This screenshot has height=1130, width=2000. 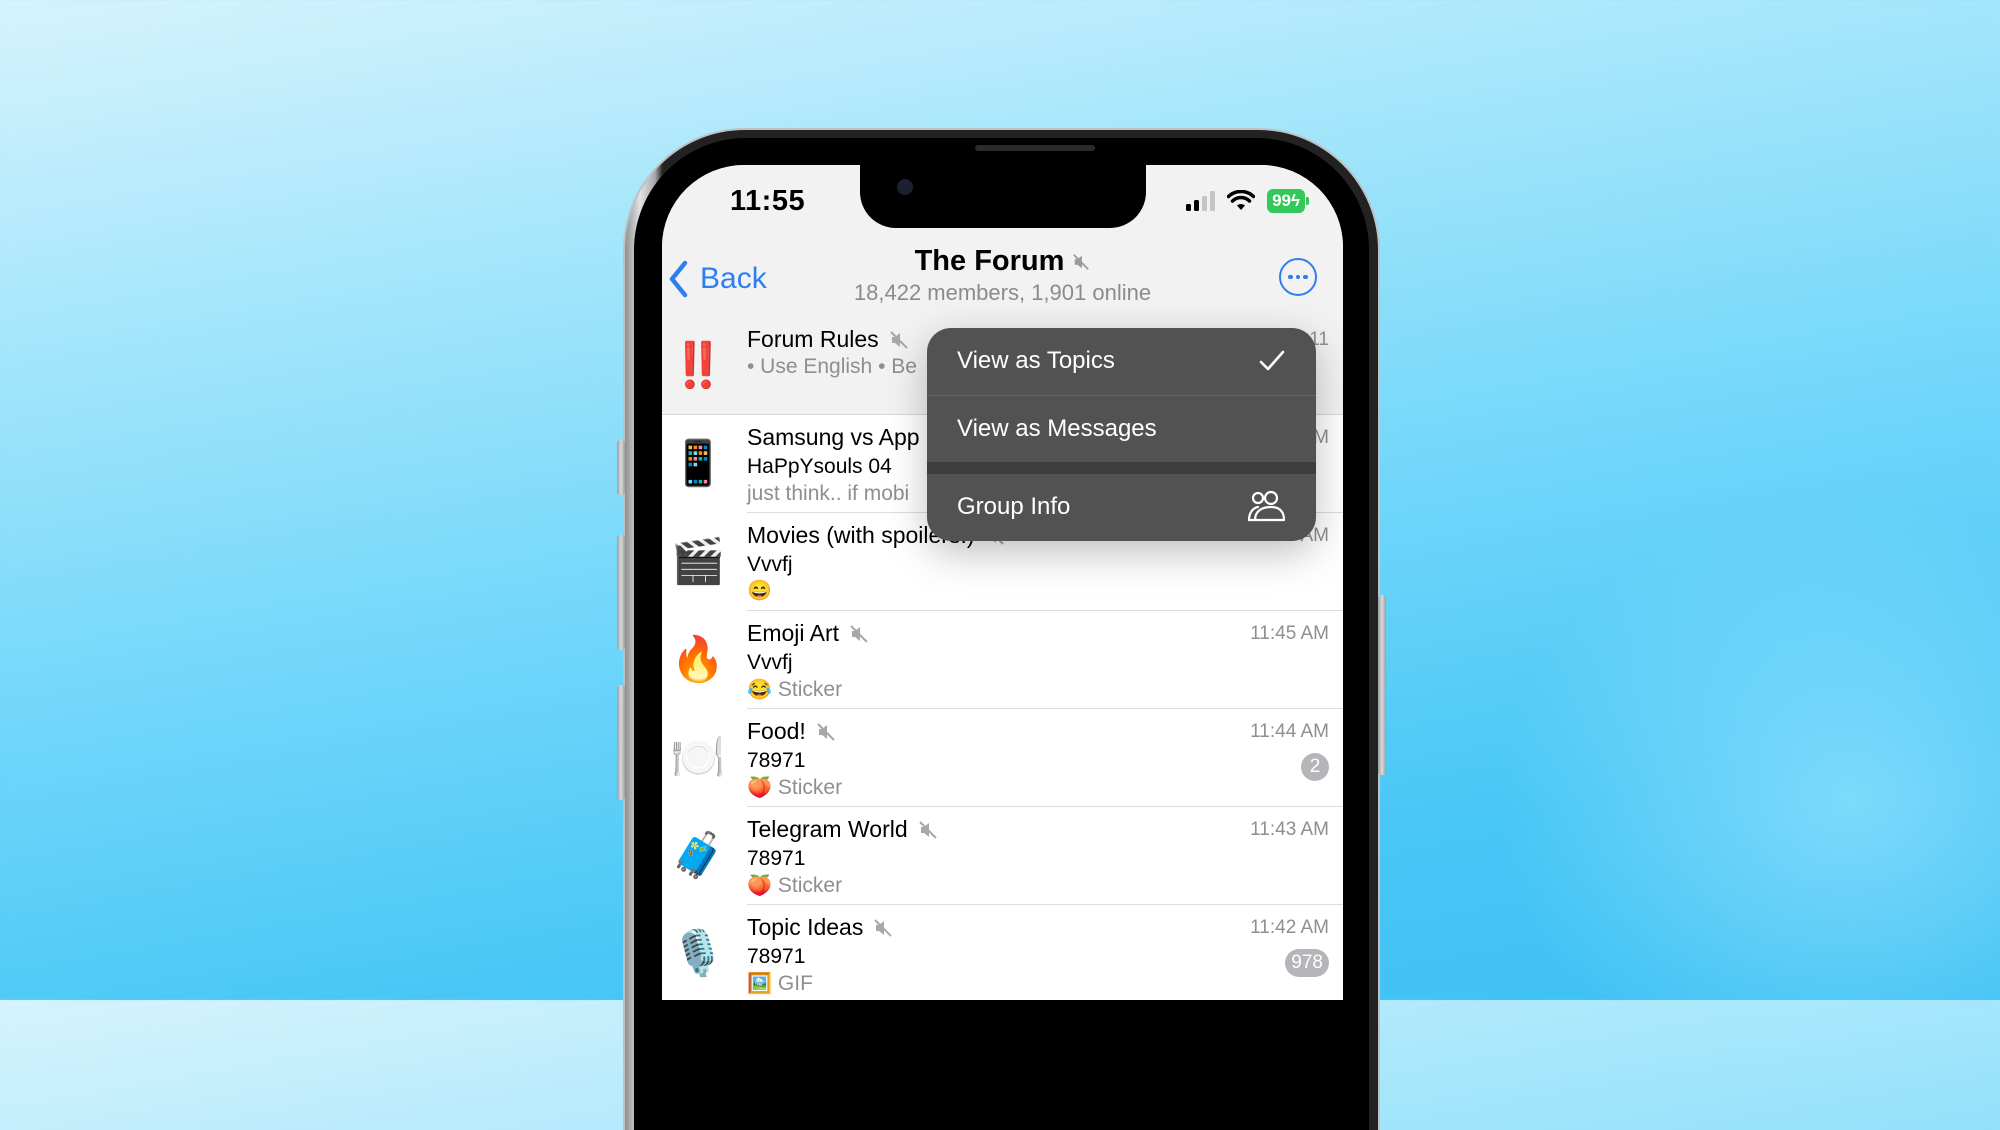 I want to click on volume-up-button, so click(x=621, y=592).